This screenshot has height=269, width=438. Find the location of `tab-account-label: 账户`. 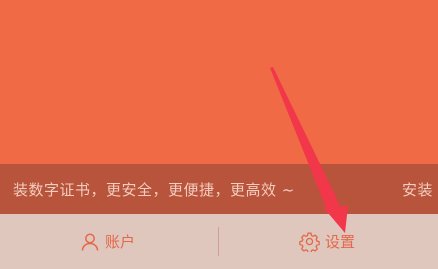

tab-account-label: 账户 is located at coordinates (120, 242).